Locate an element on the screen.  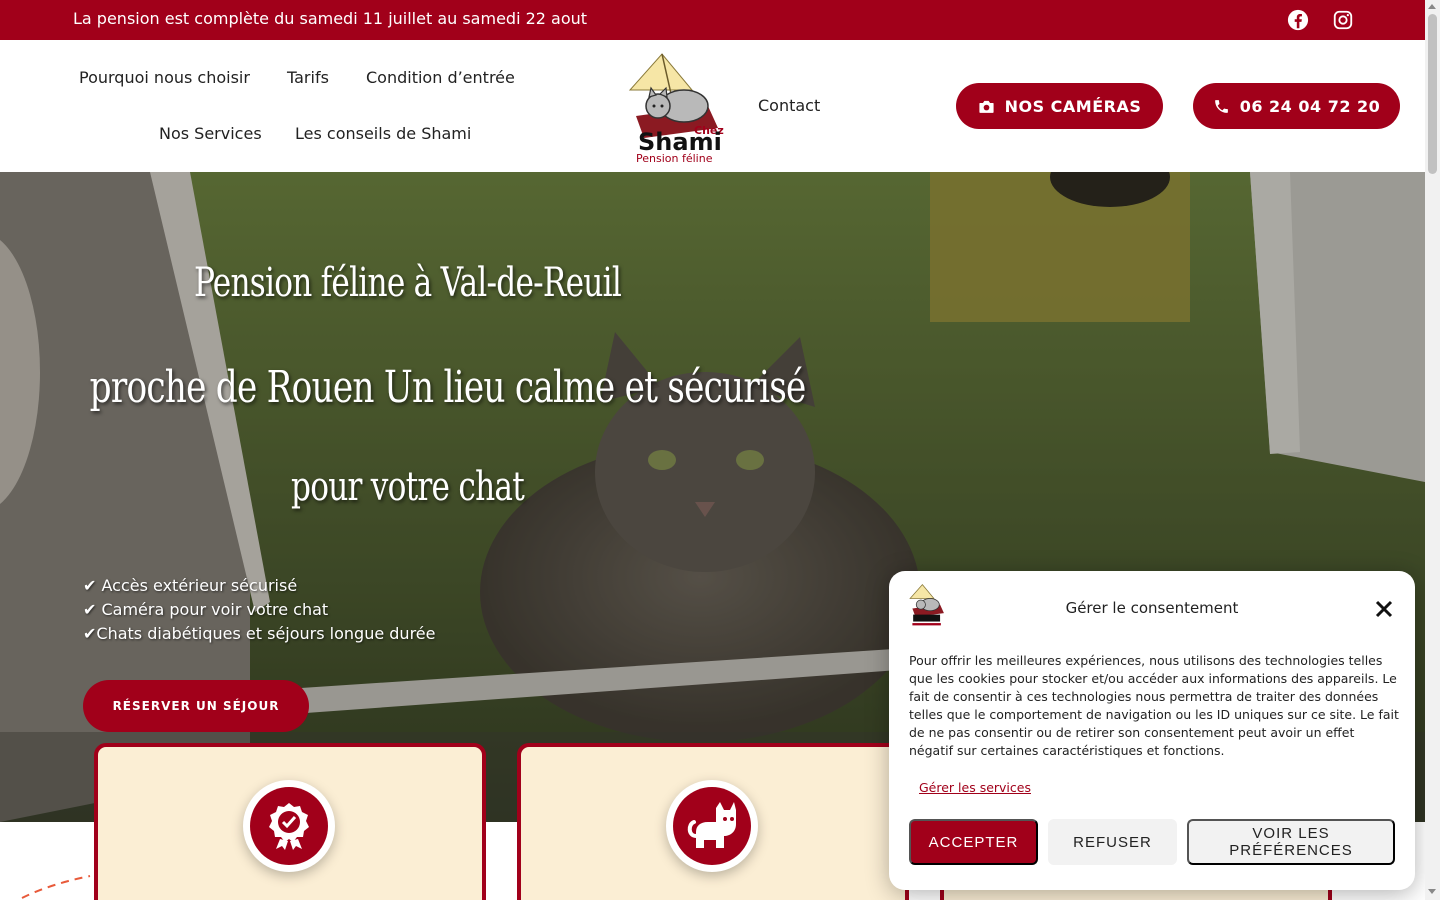
svg-text: Pension féline is located at coordinates (674, 158).